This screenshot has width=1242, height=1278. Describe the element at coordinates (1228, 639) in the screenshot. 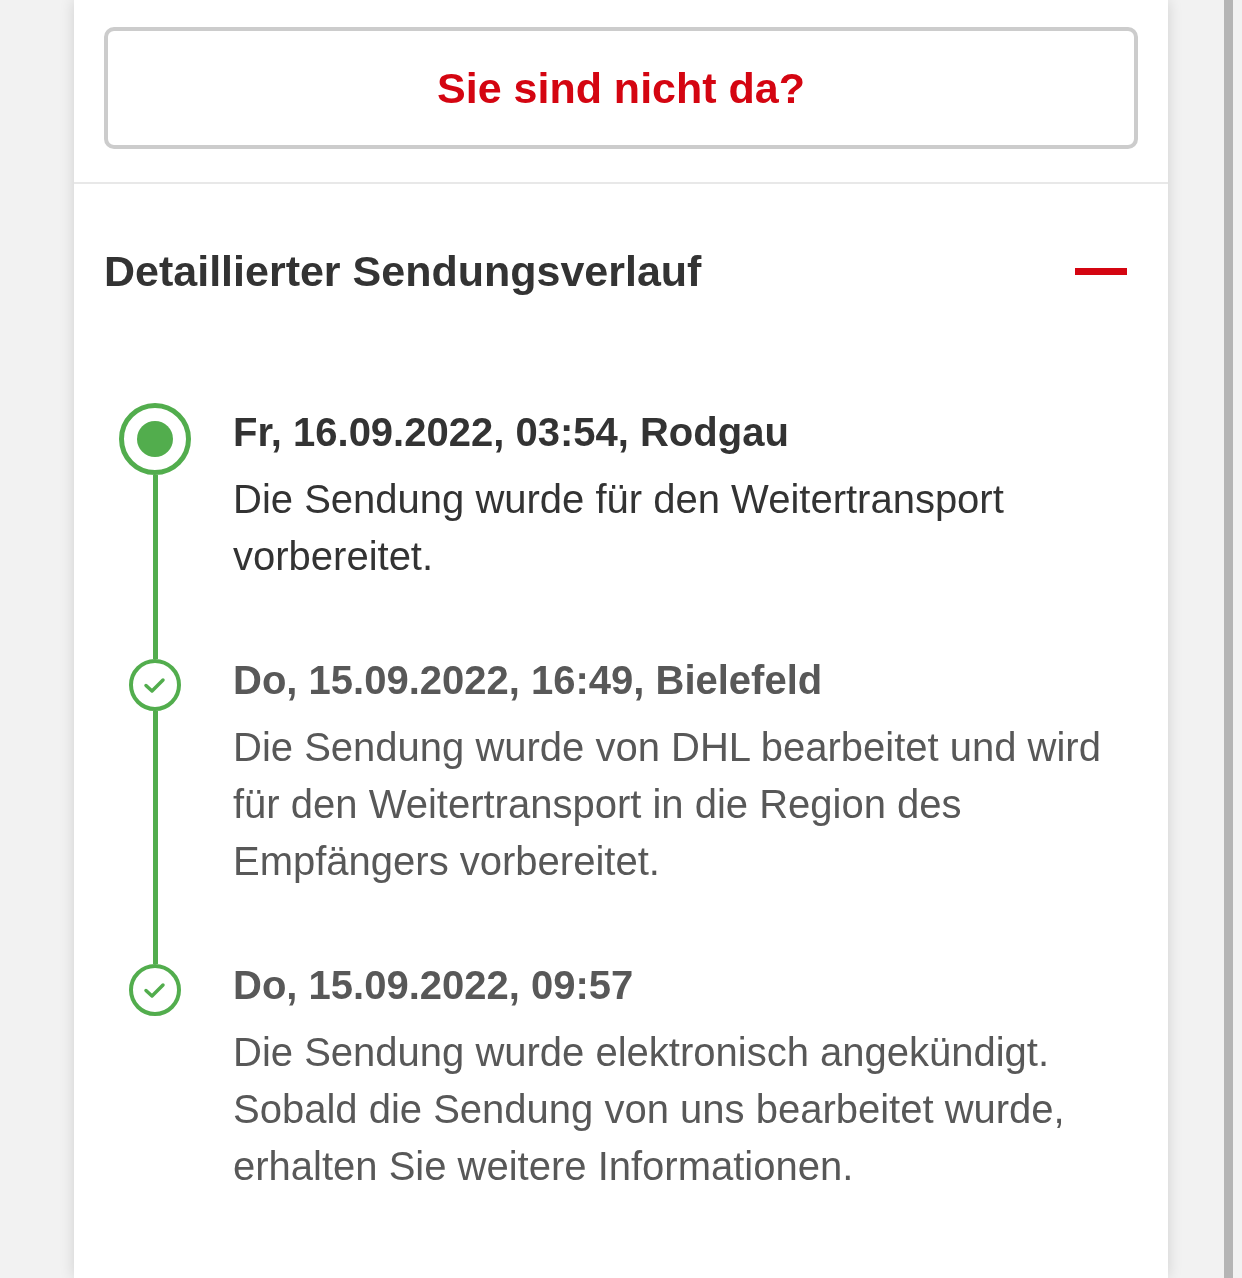

I see `scroll-bar` at that location.